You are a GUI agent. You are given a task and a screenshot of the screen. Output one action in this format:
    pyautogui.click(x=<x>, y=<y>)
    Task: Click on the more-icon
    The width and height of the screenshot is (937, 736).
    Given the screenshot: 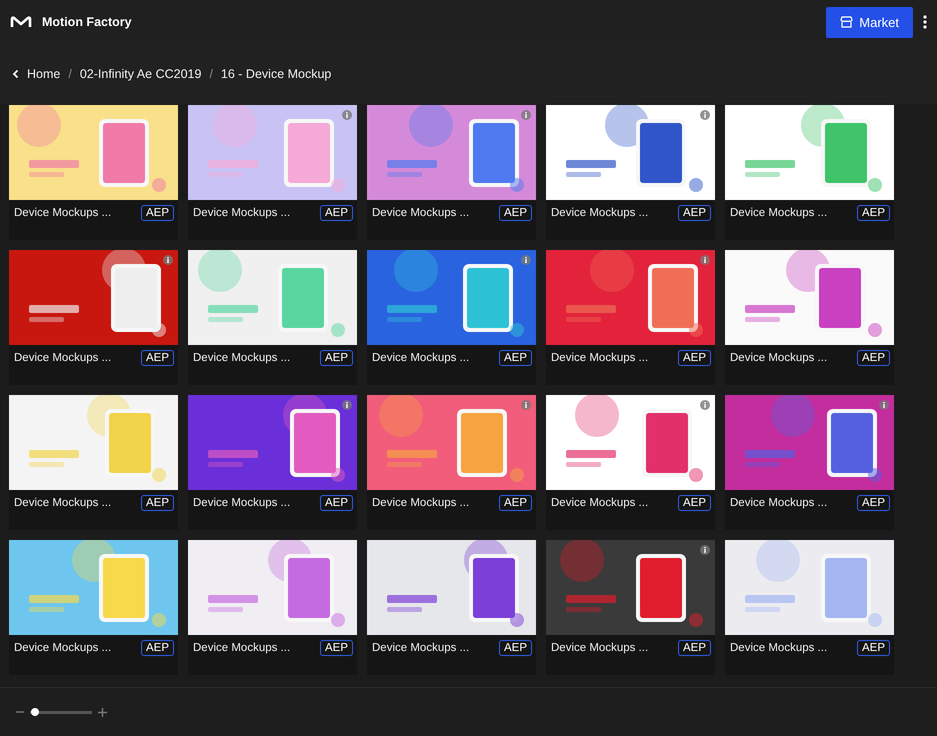 What is the action you would take?
    pyautogui.click(x=925, y=22)
    